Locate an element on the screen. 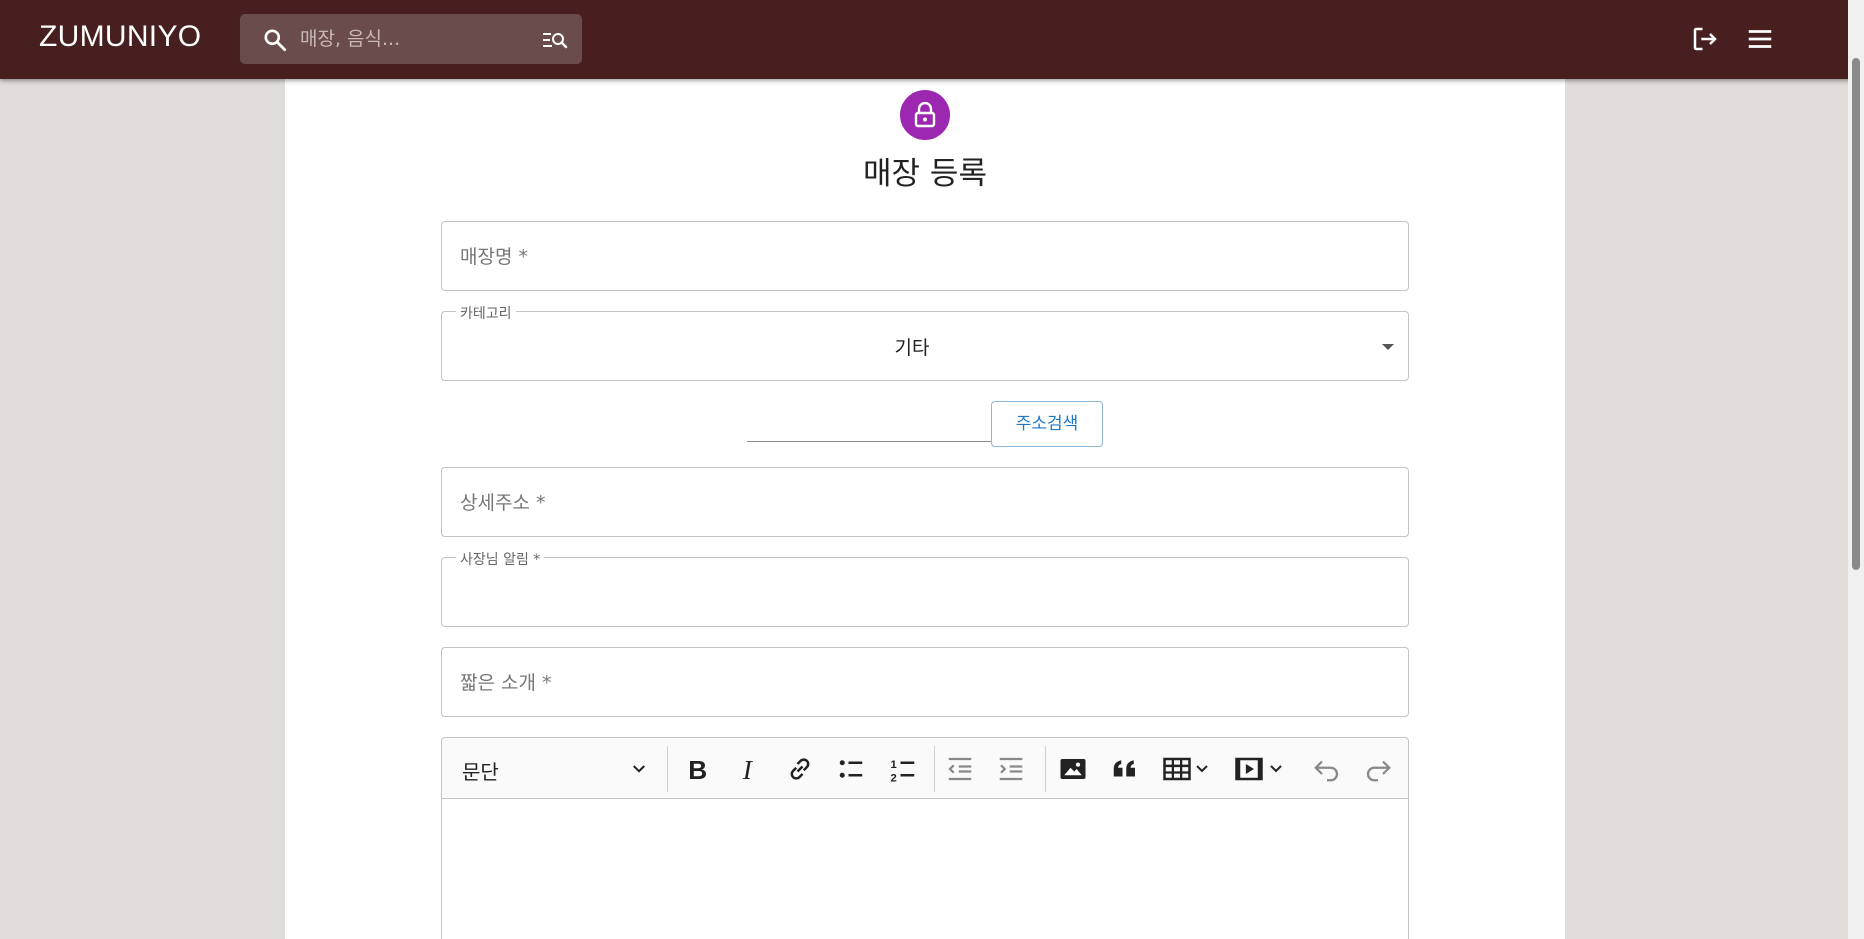 The width and height of the screenshot is (1864, 939). lock-icon is located at coordinates (925, 115).